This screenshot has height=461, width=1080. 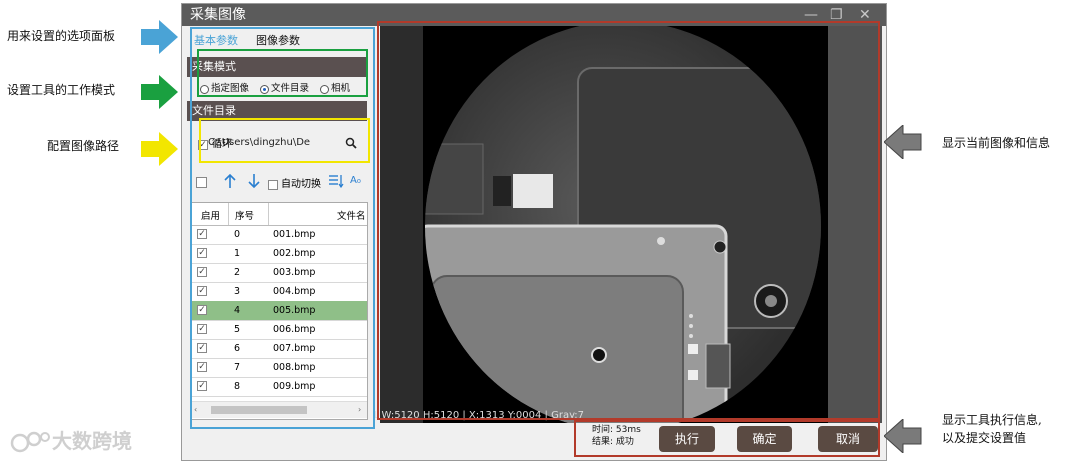 What do you see at coordinates (92, 441) in the screenshot?
I see `watermark-text: 大数跨境` at bounding box center [92, 441].